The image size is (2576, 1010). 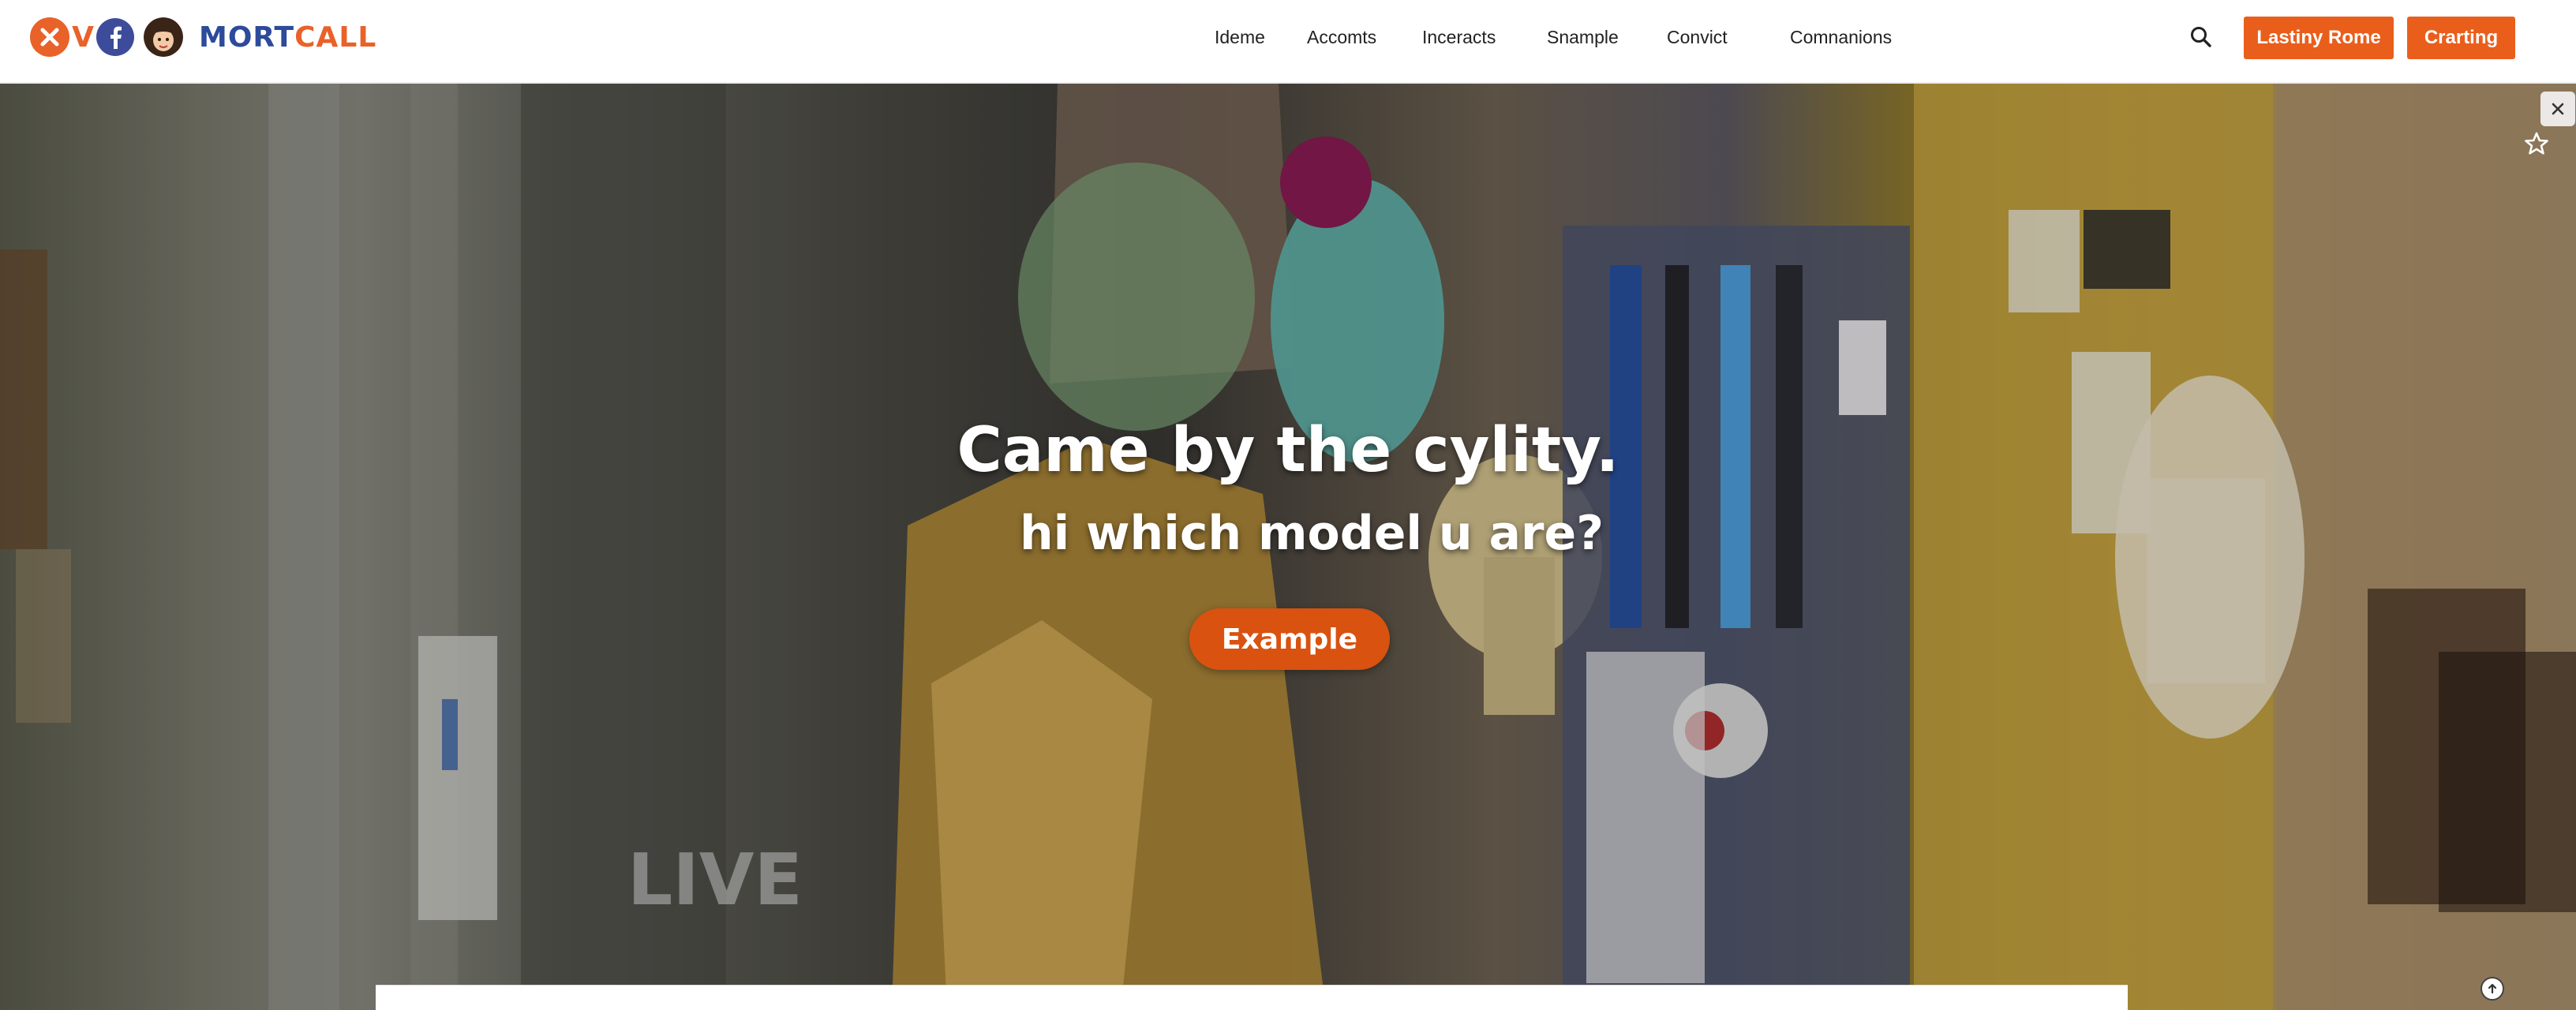 I want to click on nav-item-comnanions: Comnanions, so click(x=1841, y=37).